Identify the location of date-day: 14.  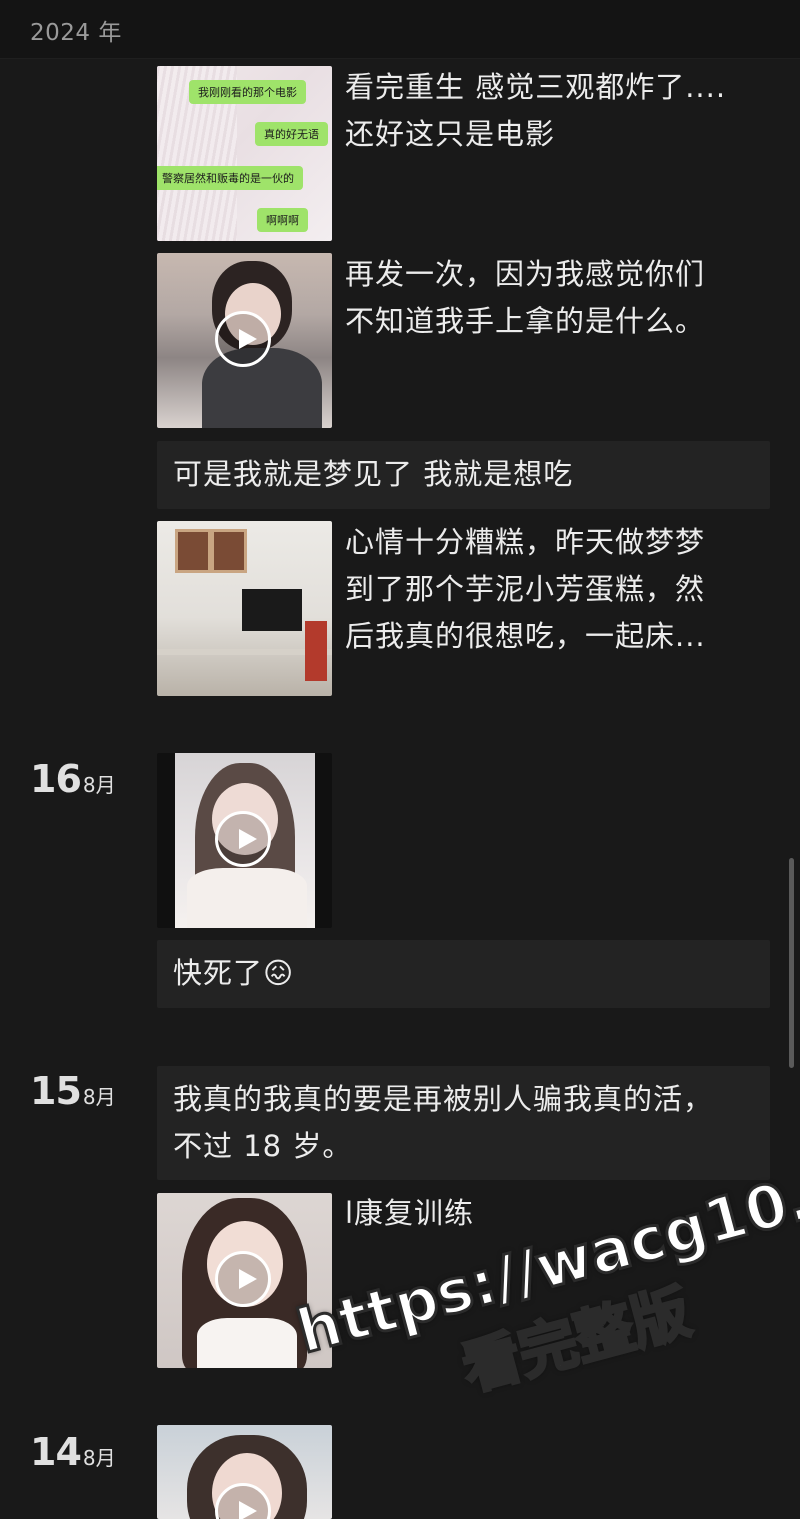
(56, 1452).